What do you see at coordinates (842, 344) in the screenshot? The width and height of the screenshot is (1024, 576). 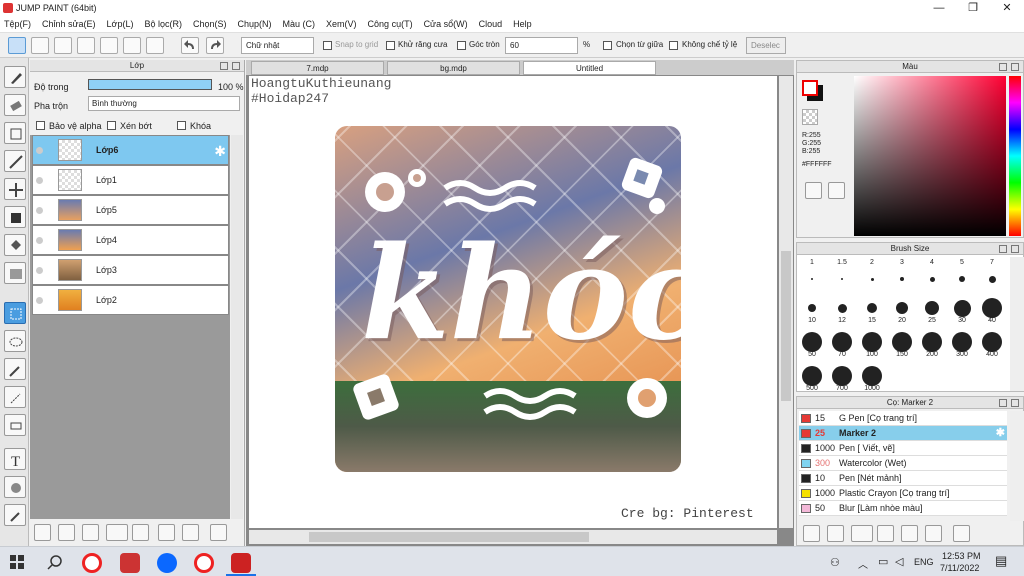 I see `brush-size-cell: 70` at bounding box center [842, 344].